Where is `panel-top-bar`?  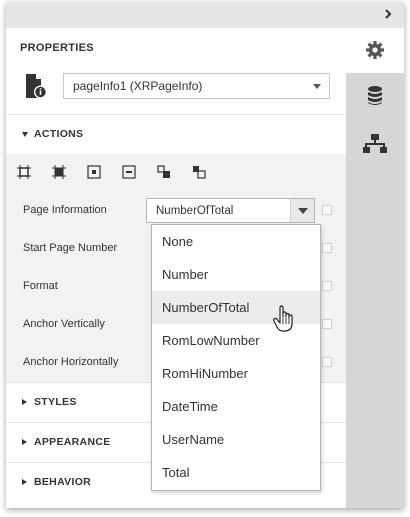 panel-top-bar is located at coordinates (205, 15).